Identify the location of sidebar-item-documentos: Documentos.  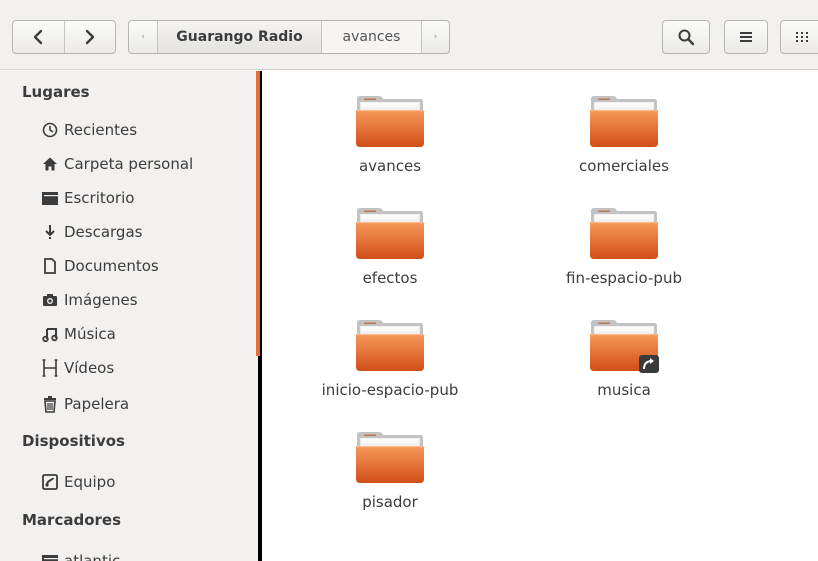
(99, 266).